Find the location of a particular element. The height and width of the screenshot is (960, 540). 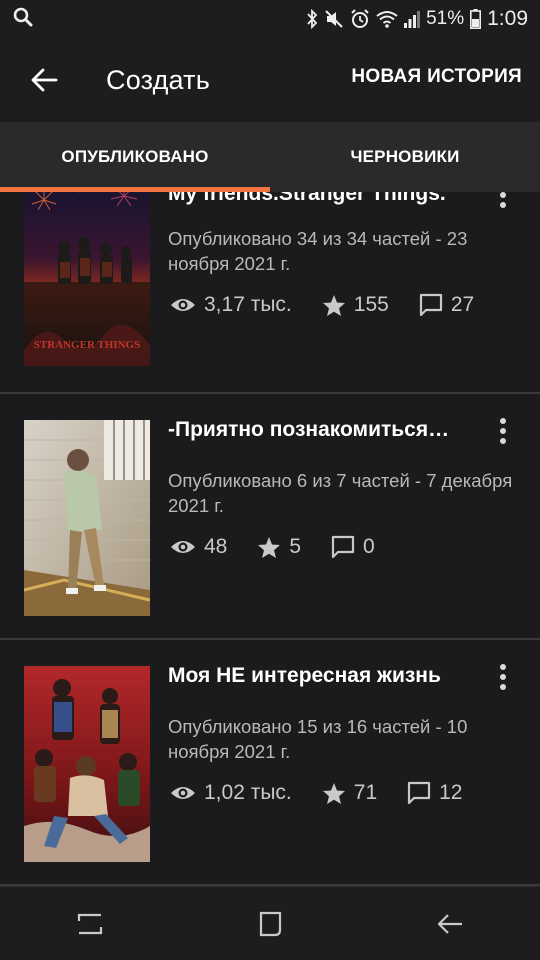

story-stats: 48 5 0 is located at coordinates (287, 547).